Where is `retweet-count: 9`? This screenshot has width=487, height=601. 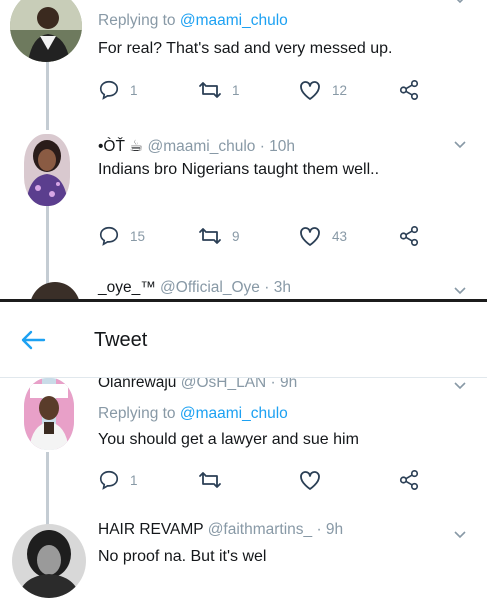 retweet-count: 9 is located at coordinates (236, 236).